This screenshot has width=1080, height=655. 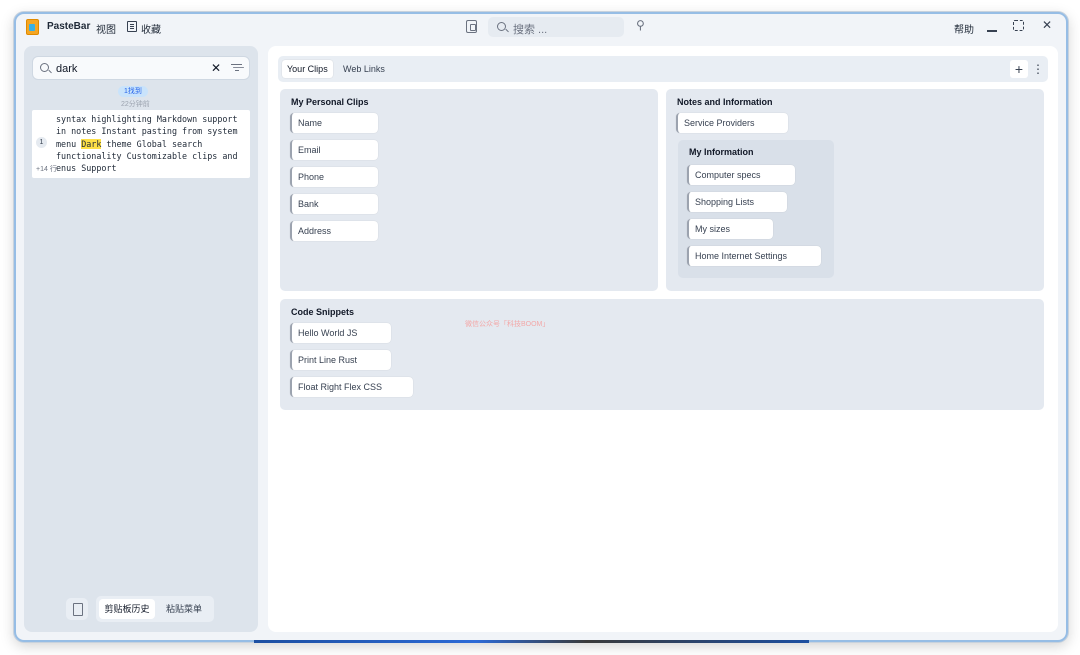 I want to click on pin-icon: ⚲, so click(x=640, y=25).